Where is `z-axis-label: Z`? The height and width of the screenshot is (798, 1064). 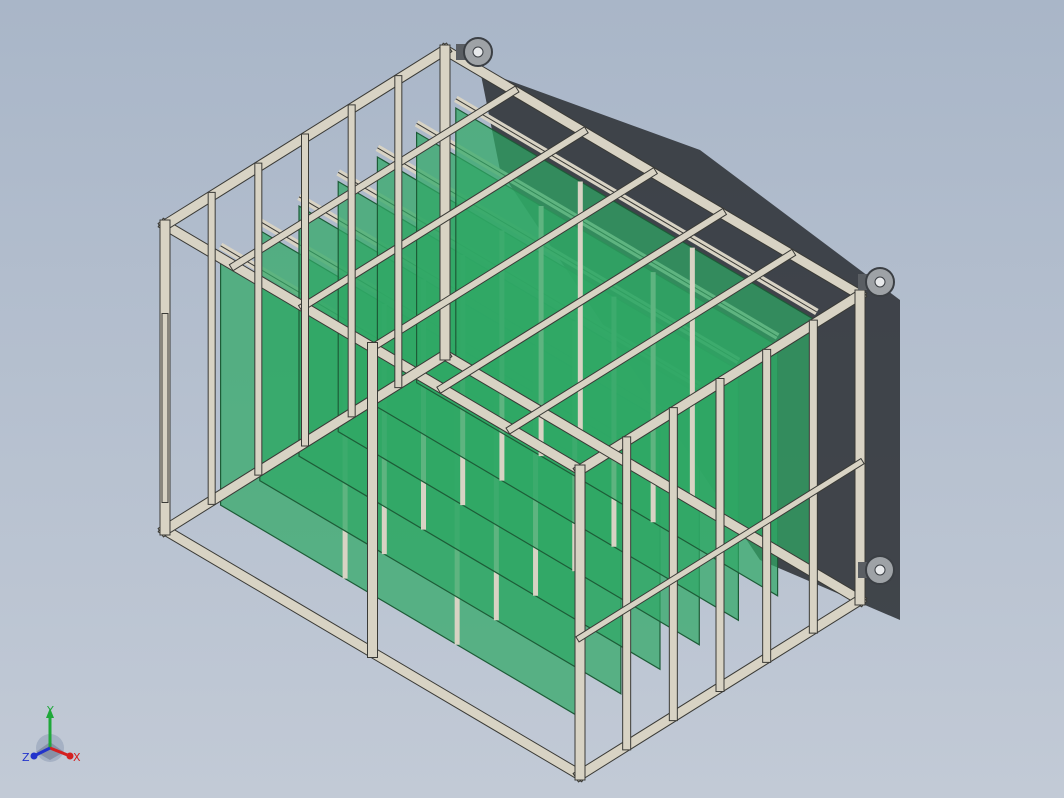
z-axis-label: Z is located at coordinates (26, 757).